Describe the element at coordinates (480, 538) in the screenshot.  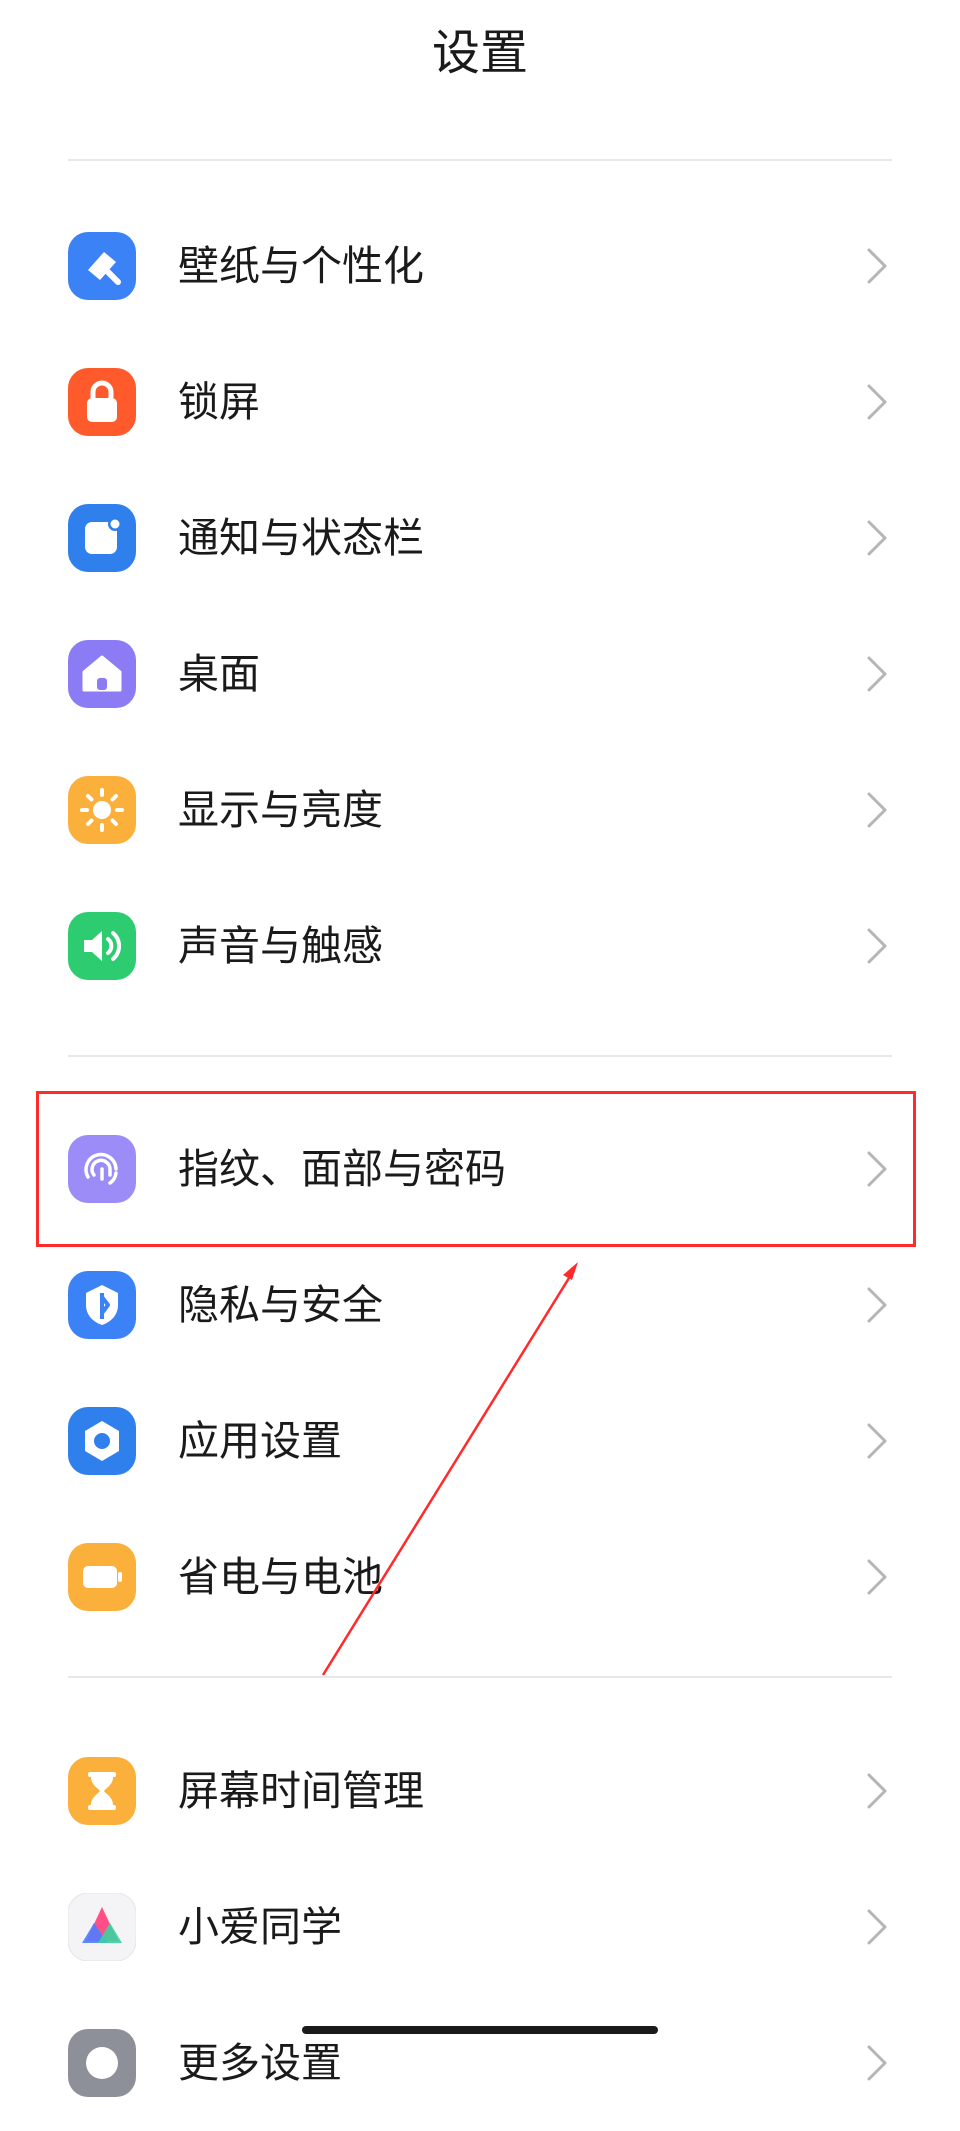
I see `settings-item-notifications: 通知与状态栏` at that location.